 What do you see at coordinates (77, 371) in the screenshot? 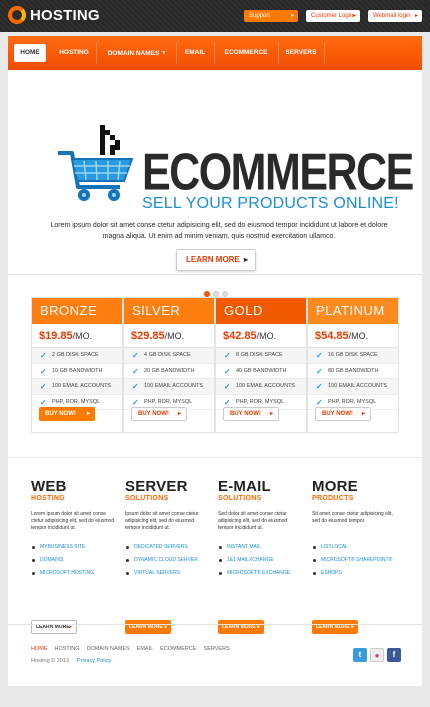
I see `plan-feature: ✓ 10 GB BANDWIDTH` at bounding box center [77, 371].